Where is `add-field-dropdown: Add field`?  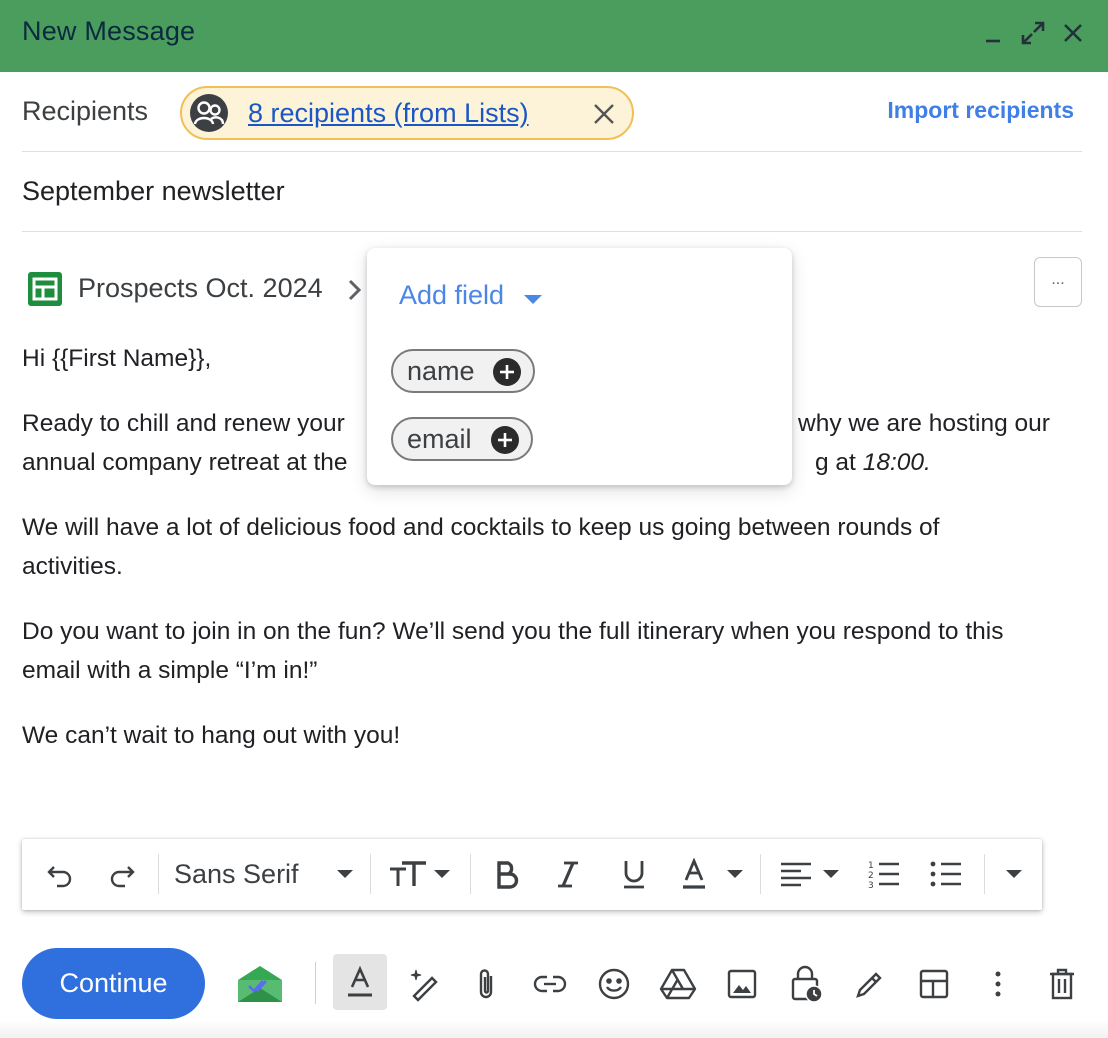 add-field-dropdown: Add field is located at coordinates (451, 295).